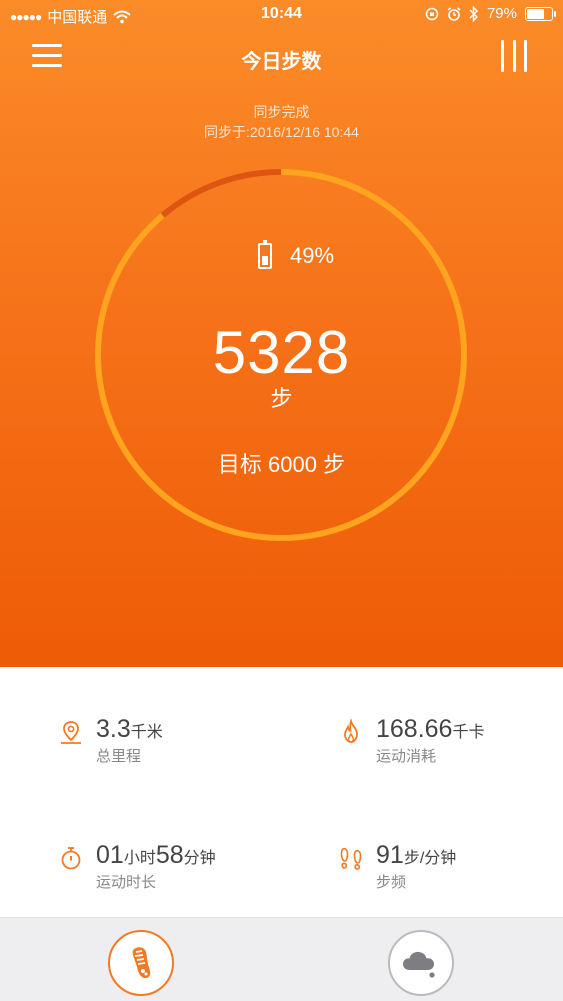 The width and height of the screenshot is (563, 1001). I want to click on band-battery: 49%, so click(296, 254).